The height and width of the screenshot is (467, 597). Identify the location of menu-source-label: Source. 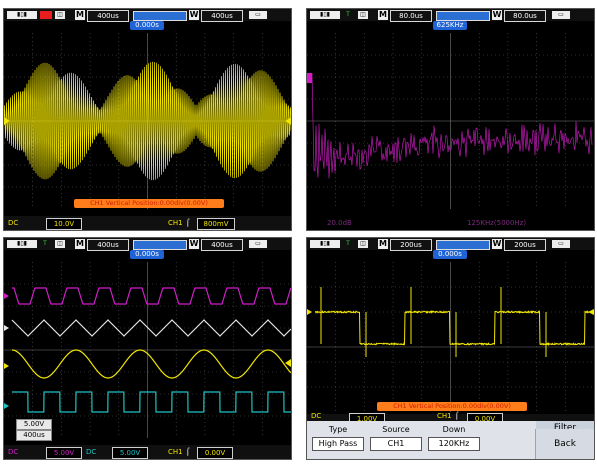
(396, 429).